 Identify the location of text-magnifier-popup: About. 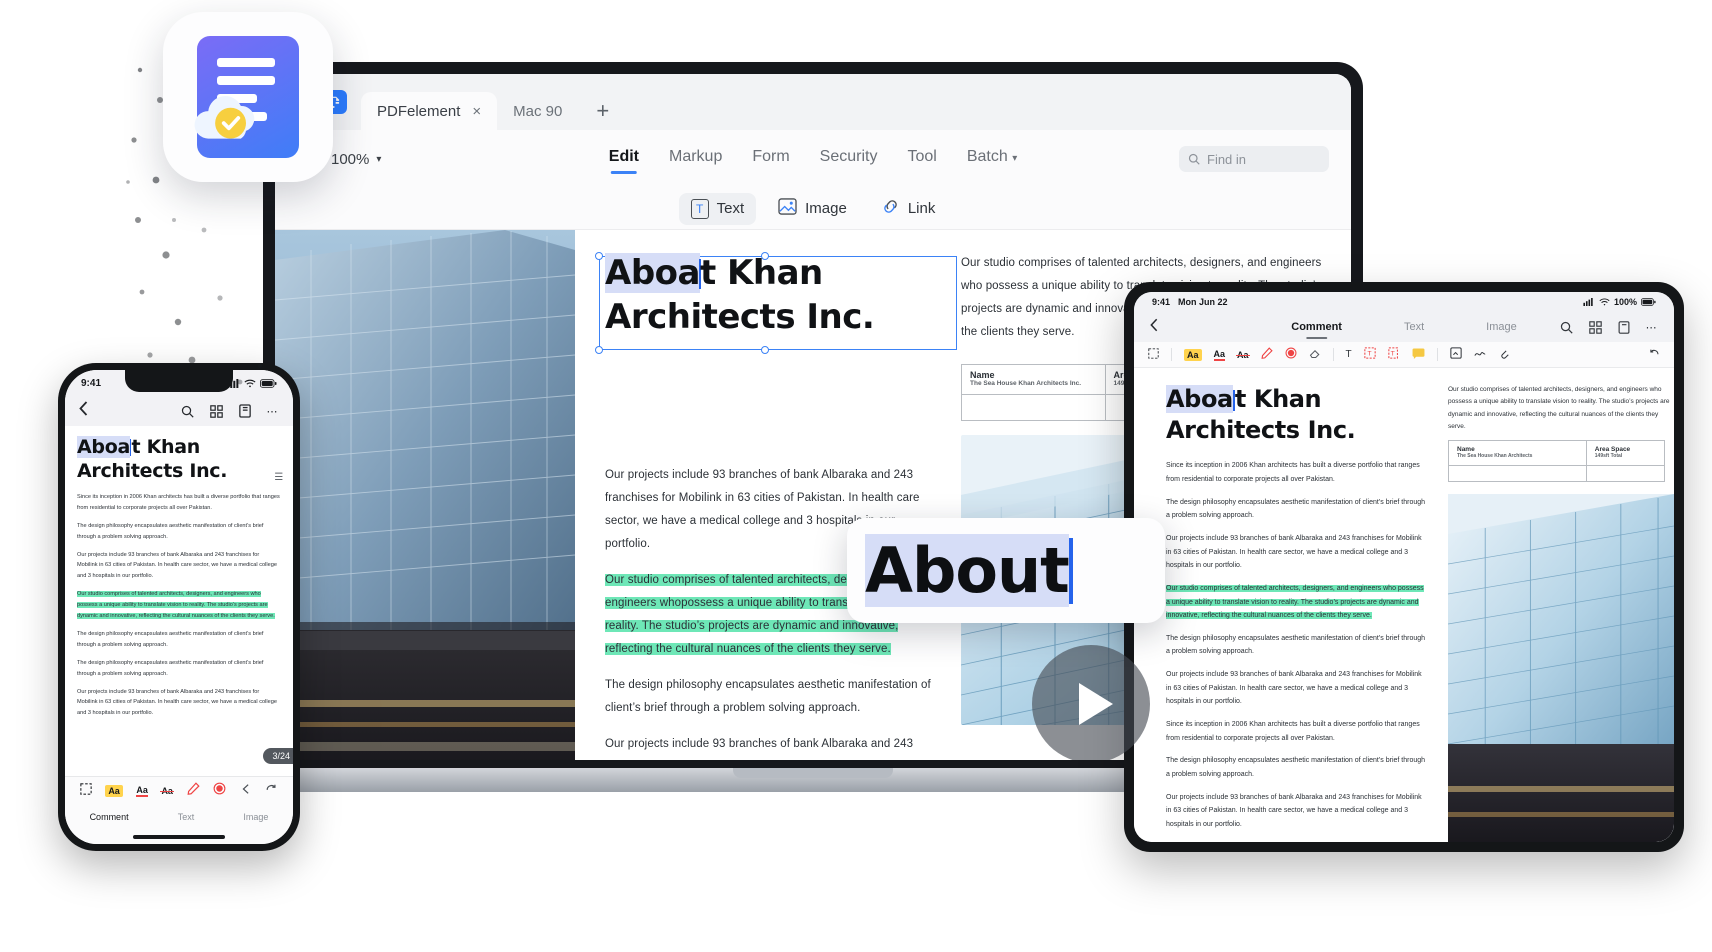
(1006, 570).